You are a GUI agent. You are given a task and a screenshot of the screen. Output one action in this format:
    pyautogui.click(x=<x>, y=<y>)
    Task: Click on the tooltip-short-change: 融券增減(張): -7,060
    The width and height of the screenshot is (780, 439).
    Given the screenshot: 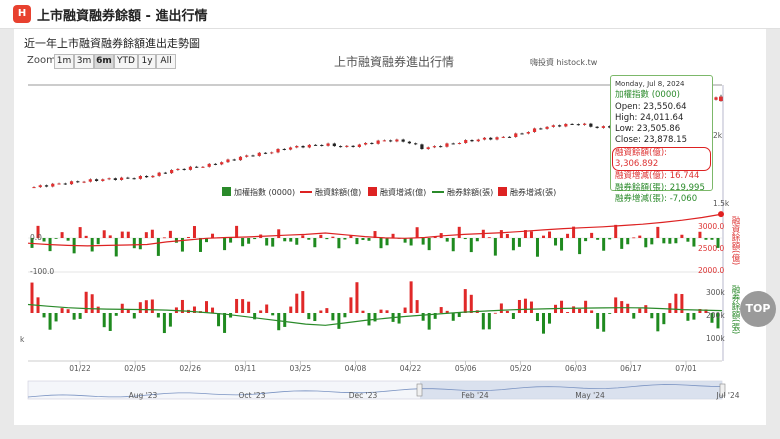 What is the action you would take?
    pyautogui.click(x=656, y=198)
    